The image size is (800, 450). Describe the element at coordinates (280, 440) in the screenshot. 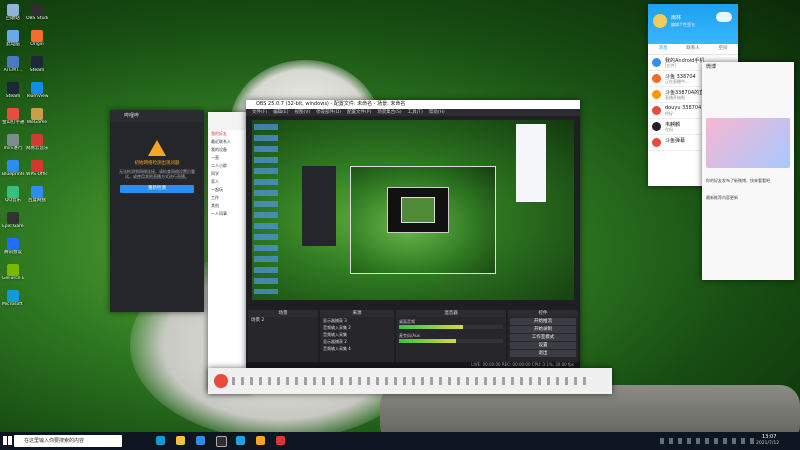

I see `music-taskbar-icon` at that location.